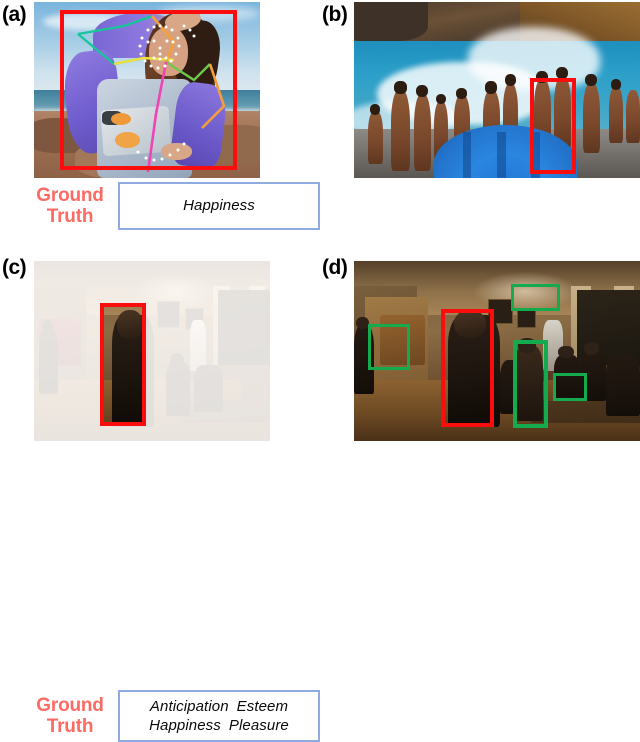 The image size is (640, 742). Describe the element at coordinates (262, 706) in the screenshot. I see `emotion-word: Esteem` at that location.